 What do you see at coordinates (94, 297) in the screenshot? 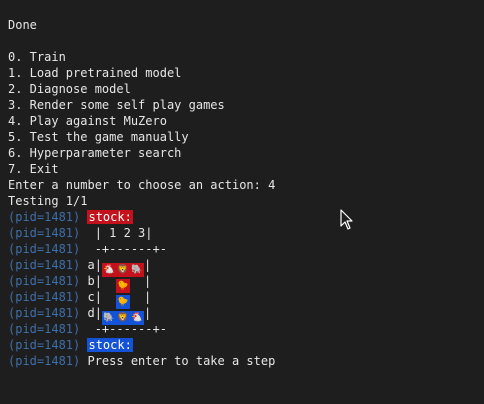
I see `row-label-c: c|` at bounding box center [94, 297].